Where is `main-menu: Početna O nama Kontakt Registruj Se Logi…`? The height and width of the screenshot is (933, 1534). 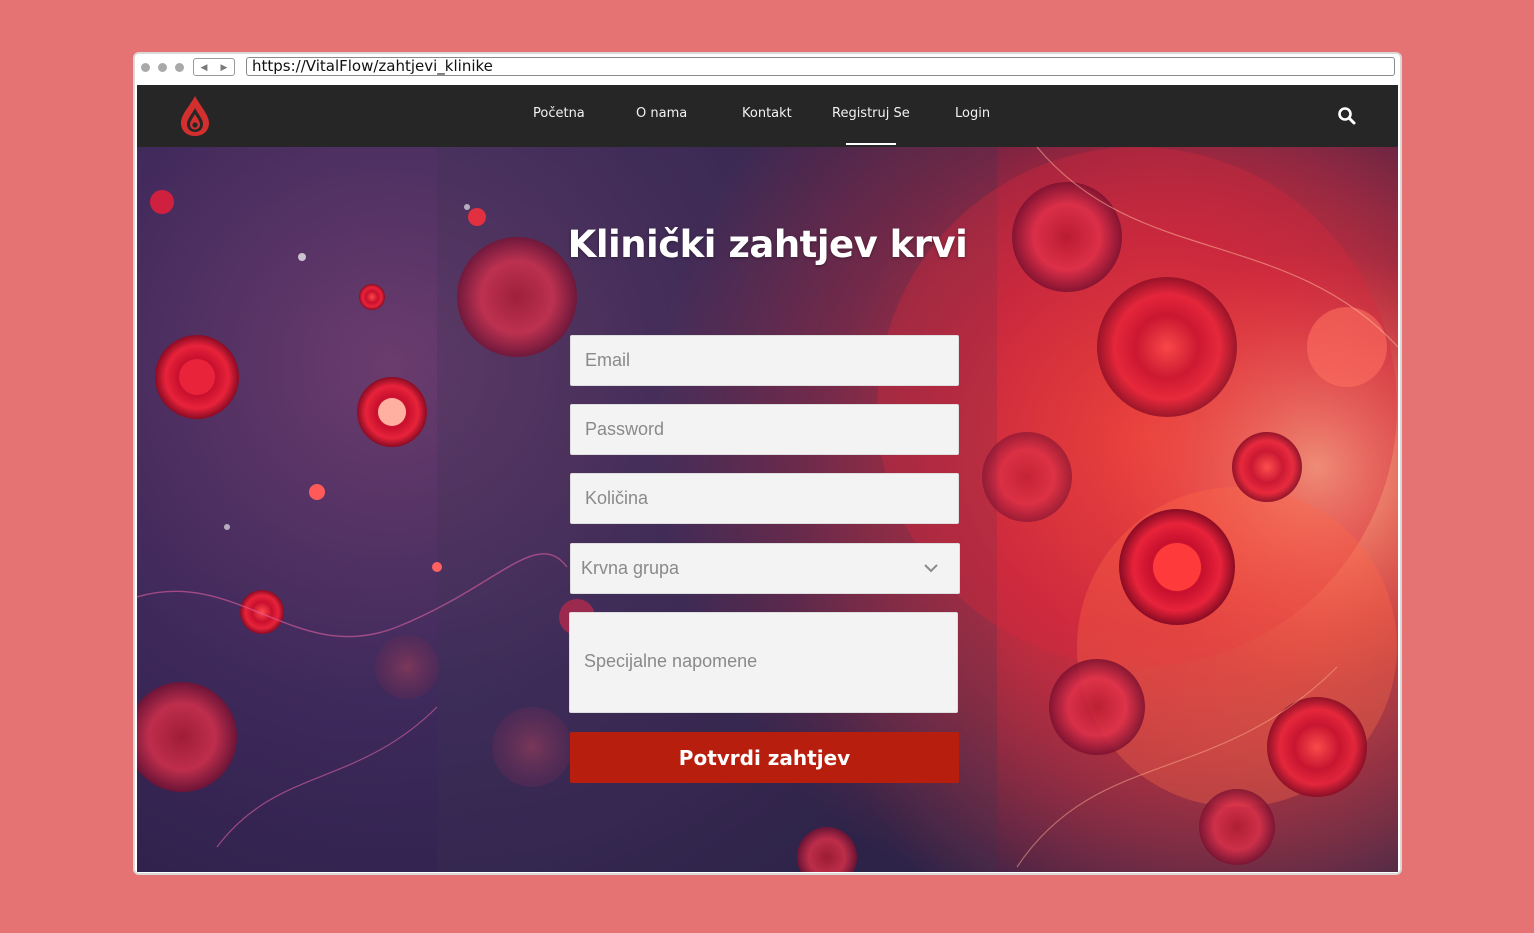
main-menu: Početna O nama Kontakt Registruj Se Logi… is located at coordinates (767, 116).